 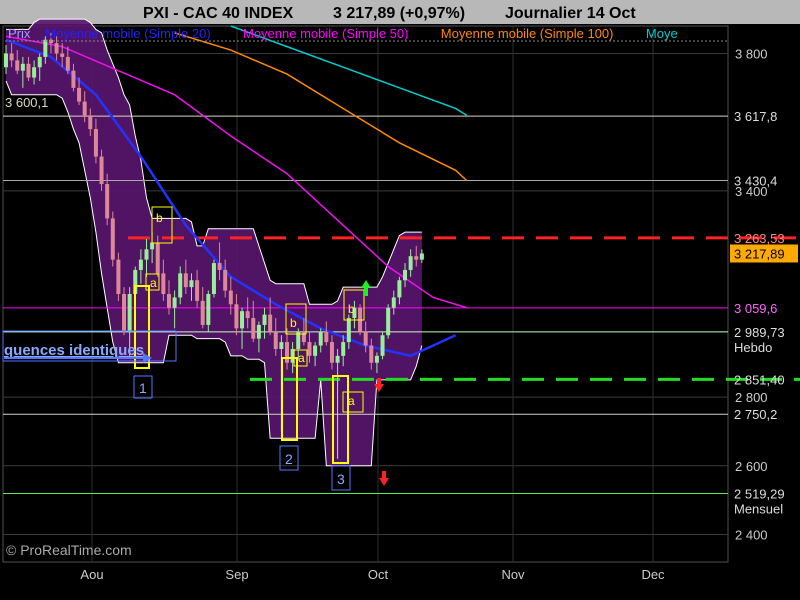 I want to click on x-tick-label: Aou, so click(x=91, y=574).